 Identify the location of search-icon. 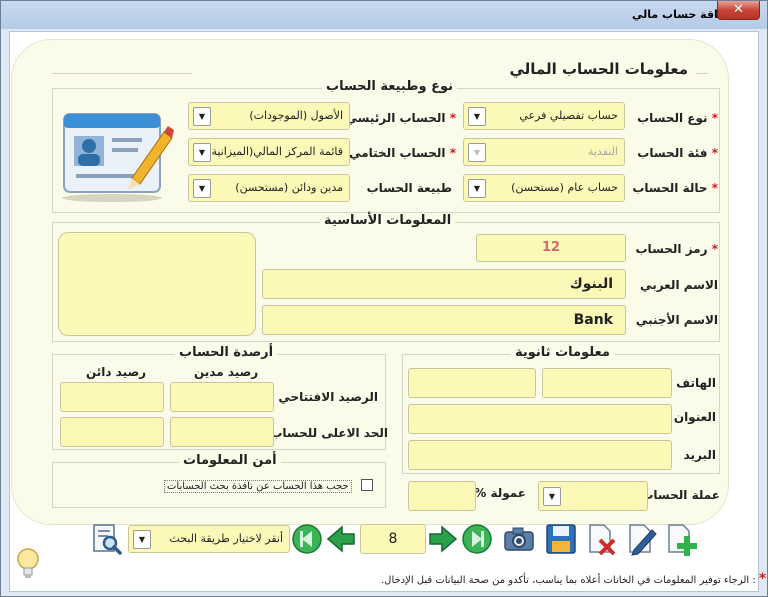
(107, 539).